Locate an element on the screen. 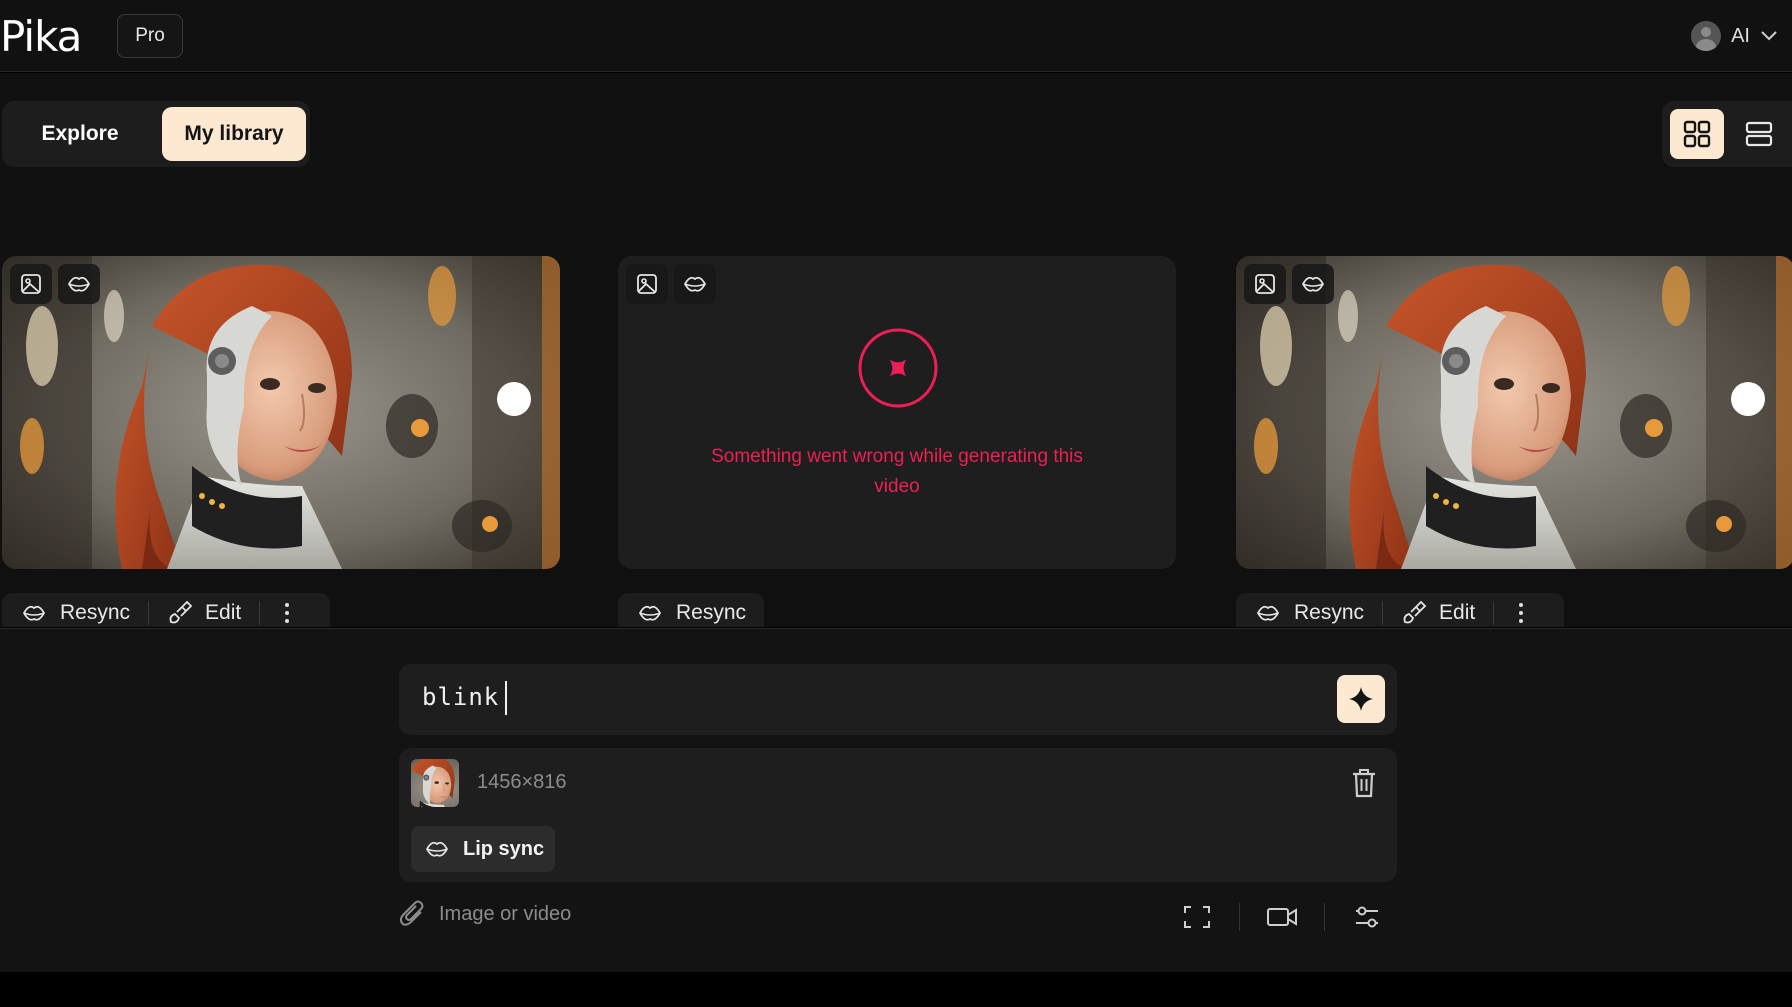  attach-placeholder: Image or video is located at coordinates (505, 913).